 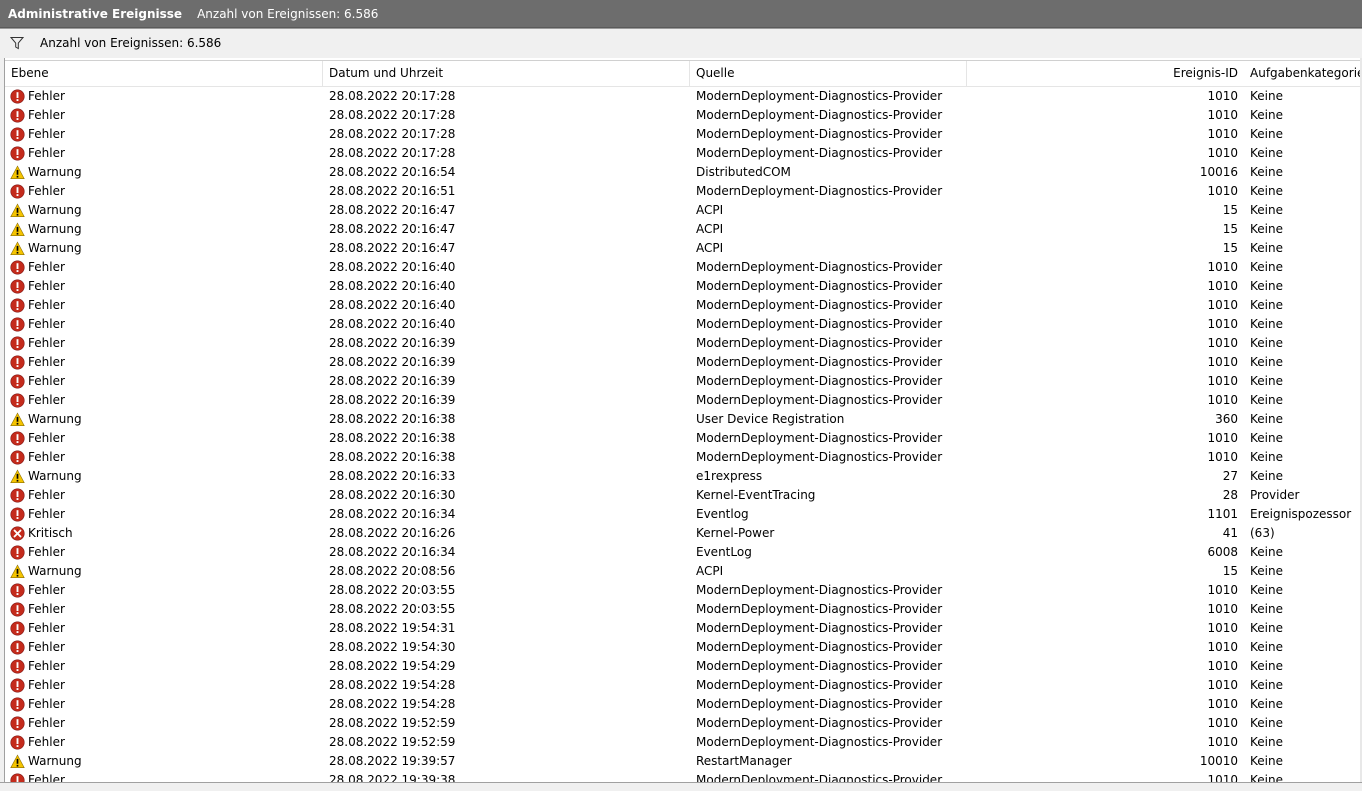 What do you see at coordinates (1262, 533) in the screenshot?
I see `category-cell: (63)` at bounding box center [1262, 533].